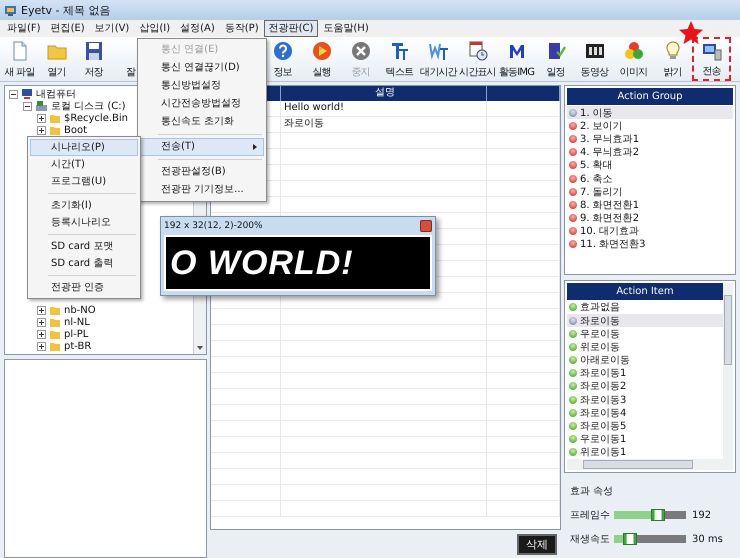 The image size is (740, 558). I want to click on toolbar-button: 실행, so click(321, 59).